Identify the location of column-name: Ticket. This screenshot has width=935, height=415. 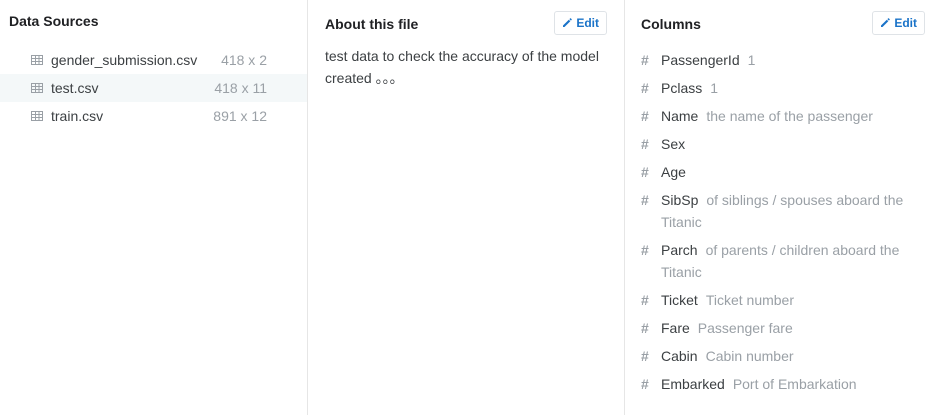
(679, 300).